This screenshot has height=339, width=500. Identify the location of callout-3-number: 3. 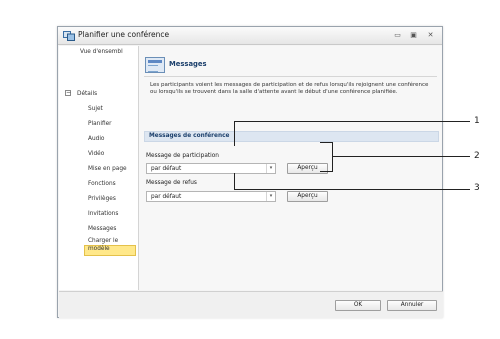
(477, 188).